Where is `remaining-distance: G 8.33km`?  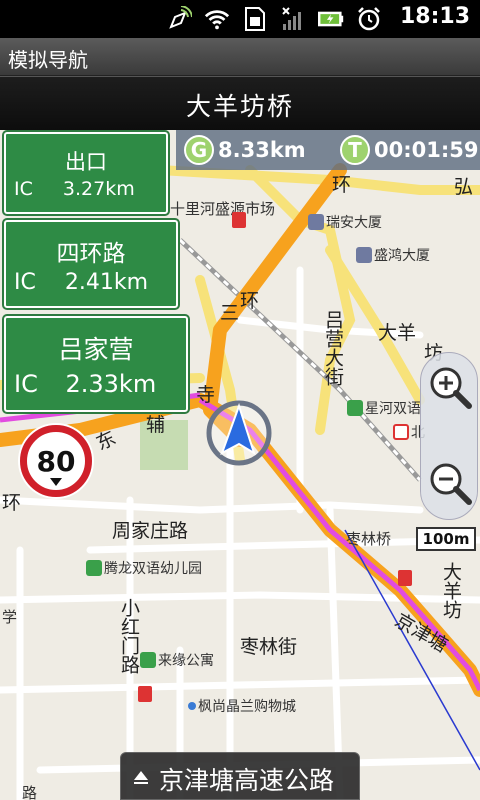
remaining-distance: G 8.33km is located at coordinates (245, 150).